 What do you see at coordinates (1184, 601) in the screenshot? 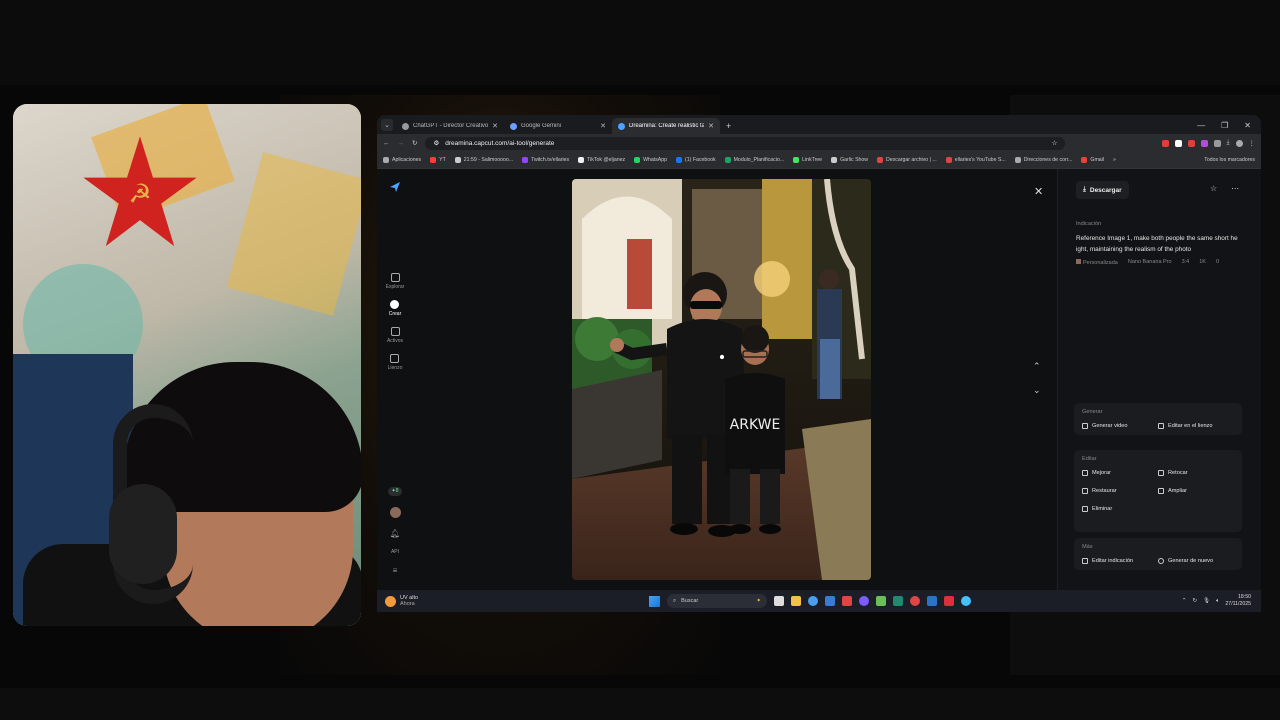
I see `tray-chevron-icon: ⌃` at bounding box center [1184, 601].